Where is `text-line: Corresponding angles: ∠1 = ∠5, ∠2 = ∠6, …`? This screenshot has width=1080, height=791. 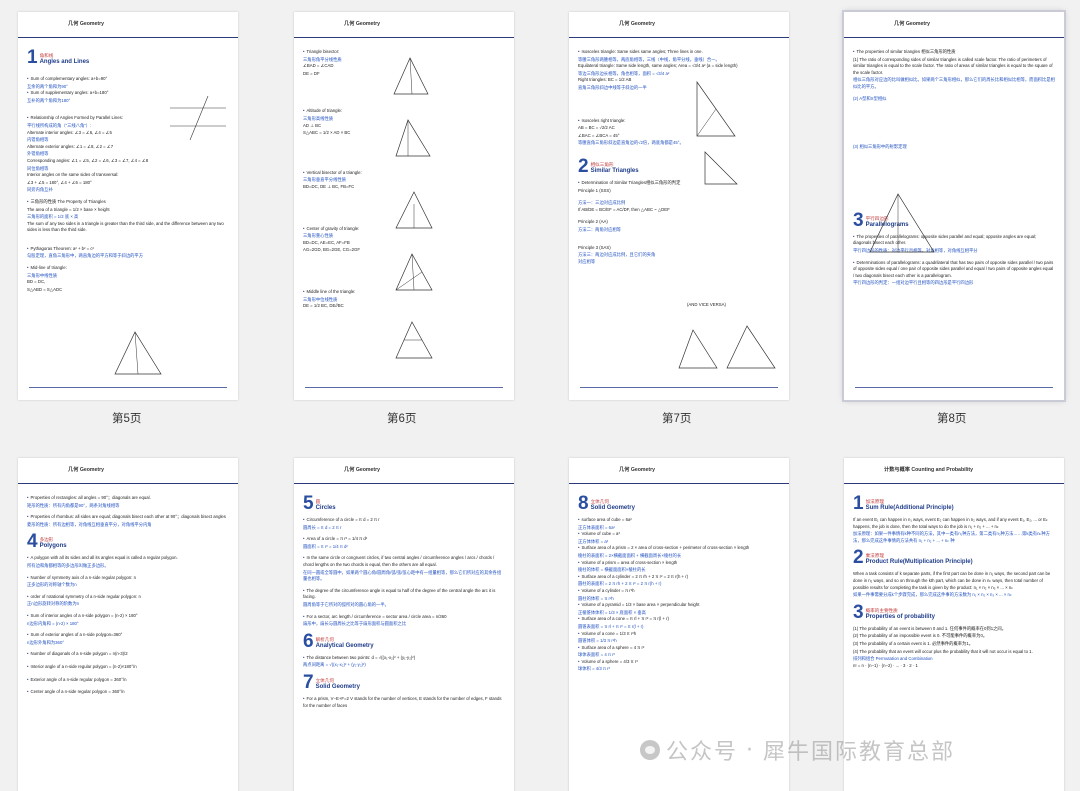
text-line: Corresponding angles: ∠1 = ∠5, ∠2 = ∠6, … is located at coordinates (88, 160).